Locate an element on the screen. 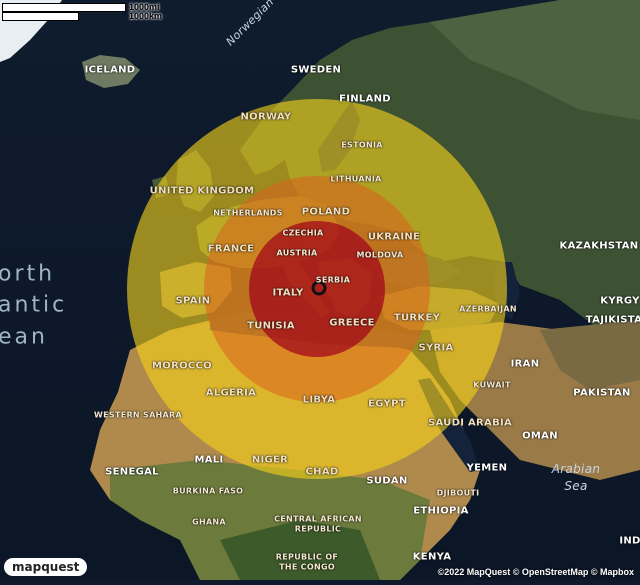 The image size is (640, 585). country-label-france: FRANCE is located at coordinates (231, 249).